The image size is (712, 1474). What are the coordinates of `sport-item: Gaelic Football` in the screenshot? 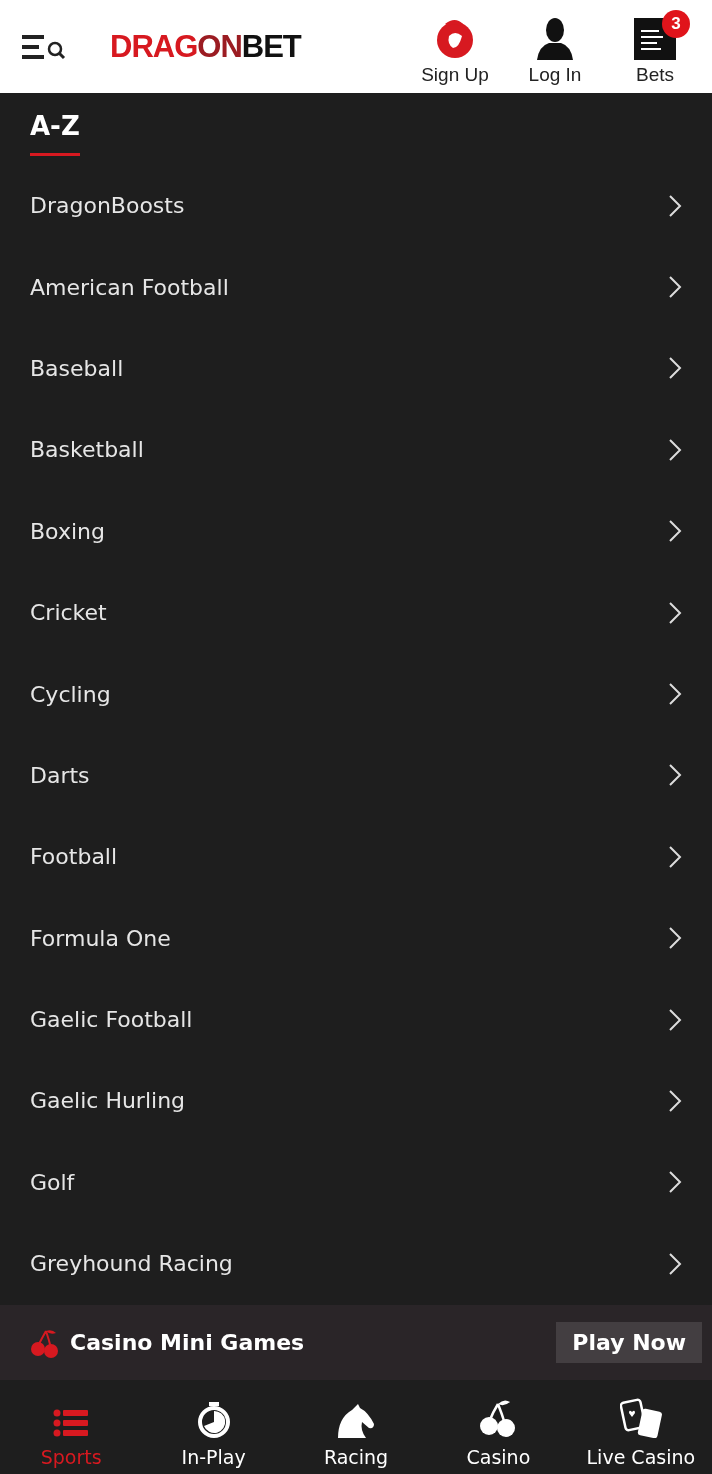 It's located at (356, 1019).